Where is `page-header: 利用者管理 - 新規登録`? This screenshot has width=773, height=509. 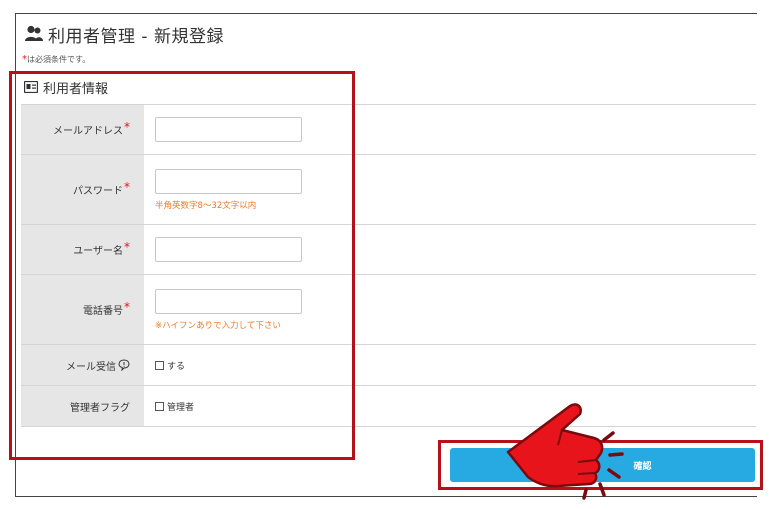
page-header: 利用者管理 - 新規登録 is located at coordinates (124, 34).